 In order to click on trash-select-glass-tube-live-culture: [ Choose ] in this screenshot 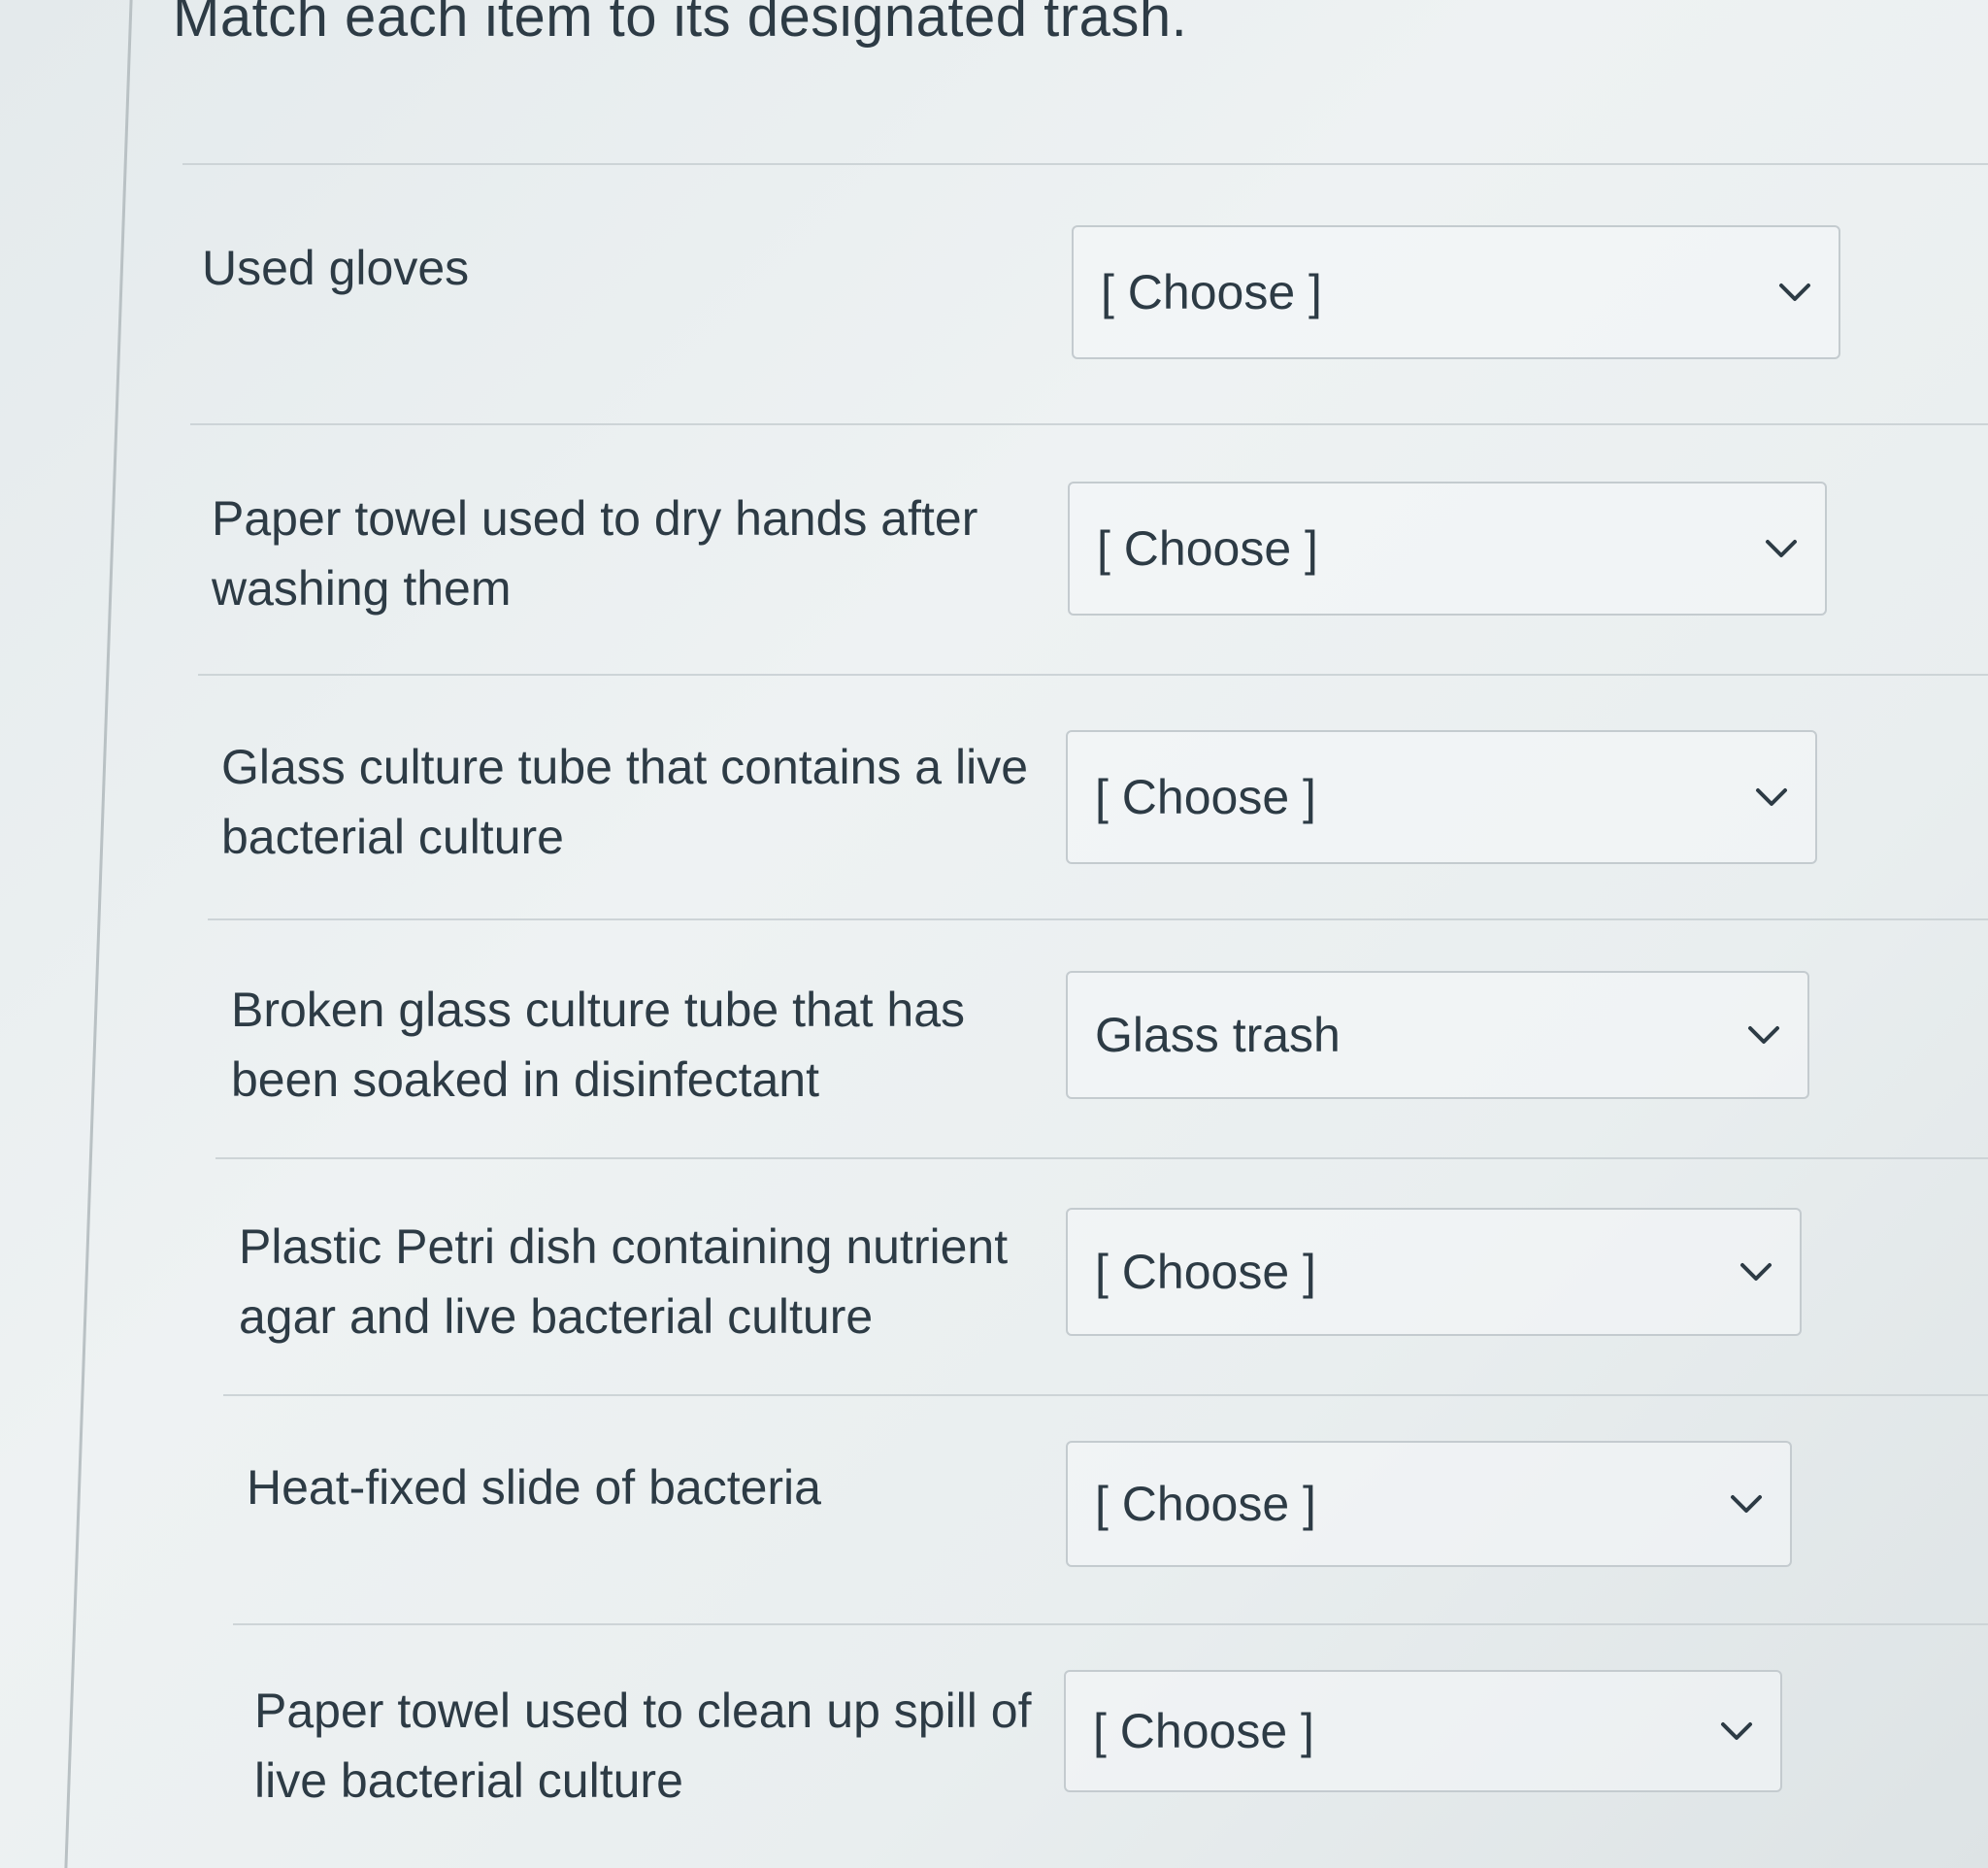, I will do `click(1442, 797)`.